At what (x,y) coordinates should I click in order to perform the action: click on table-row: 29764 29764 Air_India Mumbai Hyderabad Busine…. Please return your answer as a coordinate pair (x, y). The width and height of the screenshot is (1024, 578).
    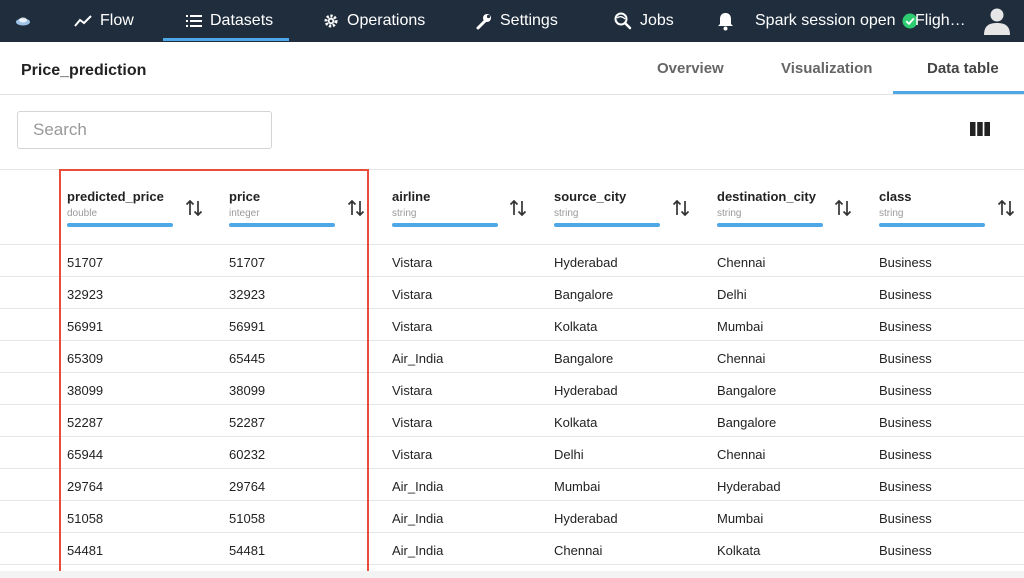
    Looking at the image, I should click on (512, 485).